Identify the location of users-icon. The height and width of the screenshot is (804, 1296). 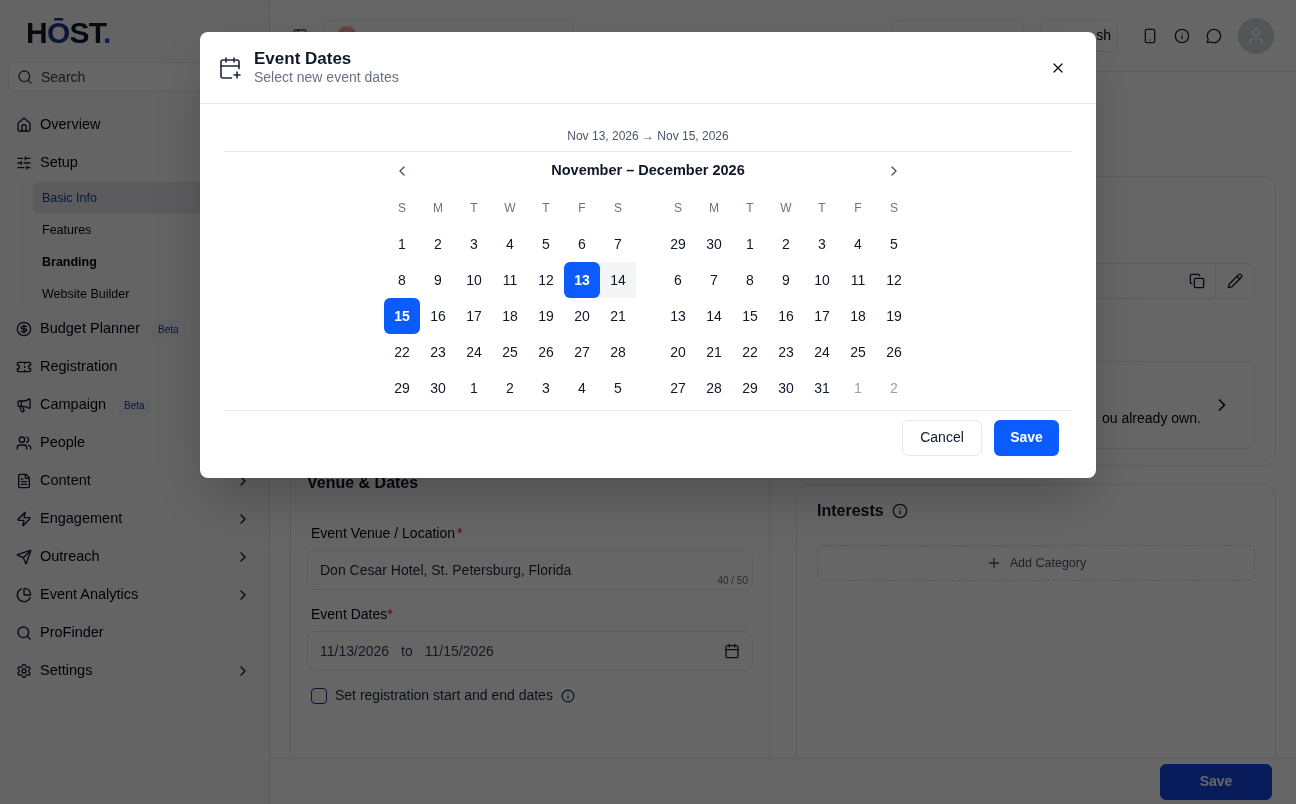
(24, 443).